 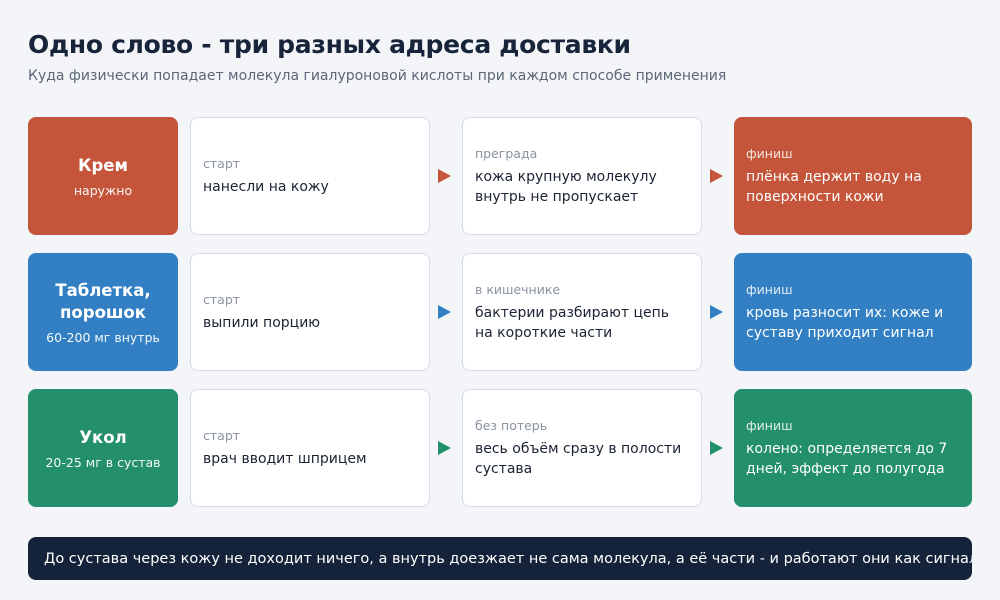 What do you see at coordinates (103, 462) in the screenshot?
I see `method-note: 20-25 мг в сустав` at bounding box center [103, 462].